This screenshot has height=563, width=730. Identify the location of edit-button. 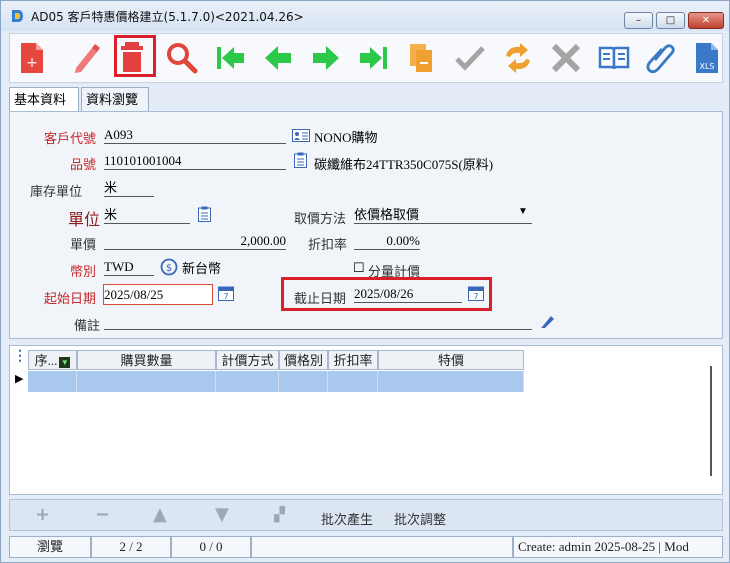
(86, 58).